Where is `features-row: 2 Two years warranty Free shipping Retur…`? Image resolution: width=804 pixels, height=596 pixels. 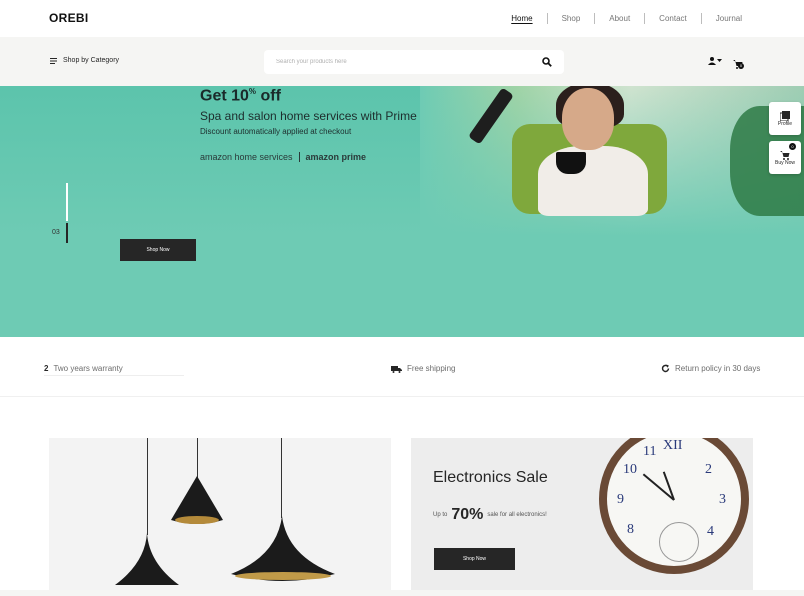 features-row: 2 Two years warranty Free shipping Retur… is located at coordinates (402, 367).